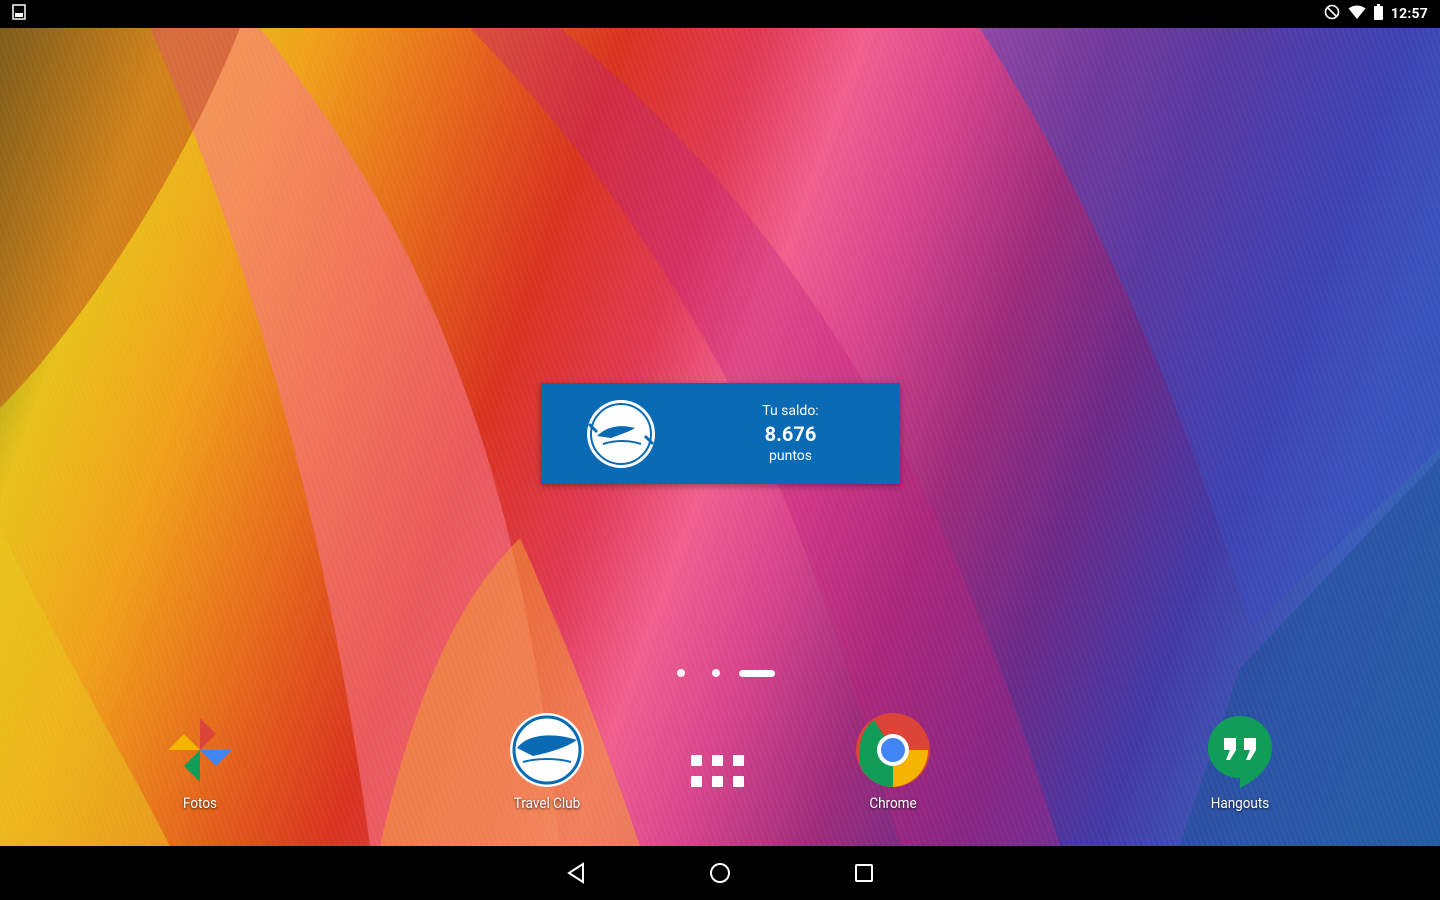 Image resolution: width=1440 pixels, height=900 pixels. I want to click on app-fotos: Fotos, so click(200, 761).